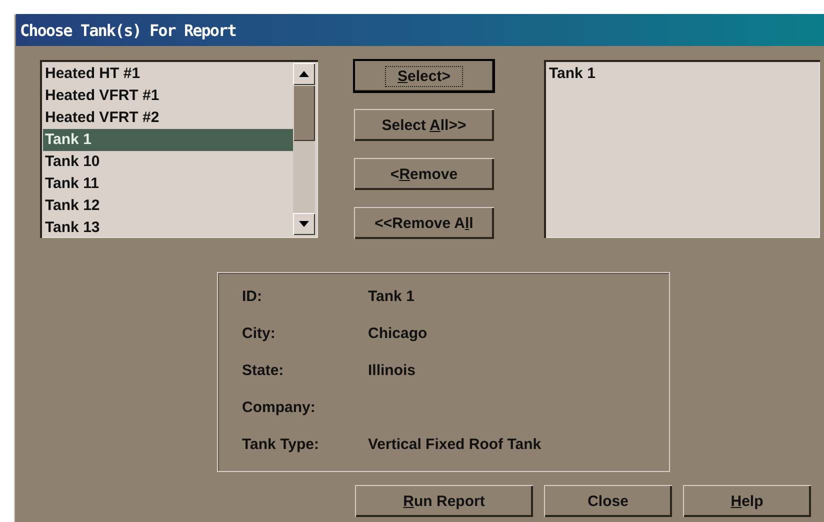  I want to click on list-item: Tank 13, so click(168, 228).